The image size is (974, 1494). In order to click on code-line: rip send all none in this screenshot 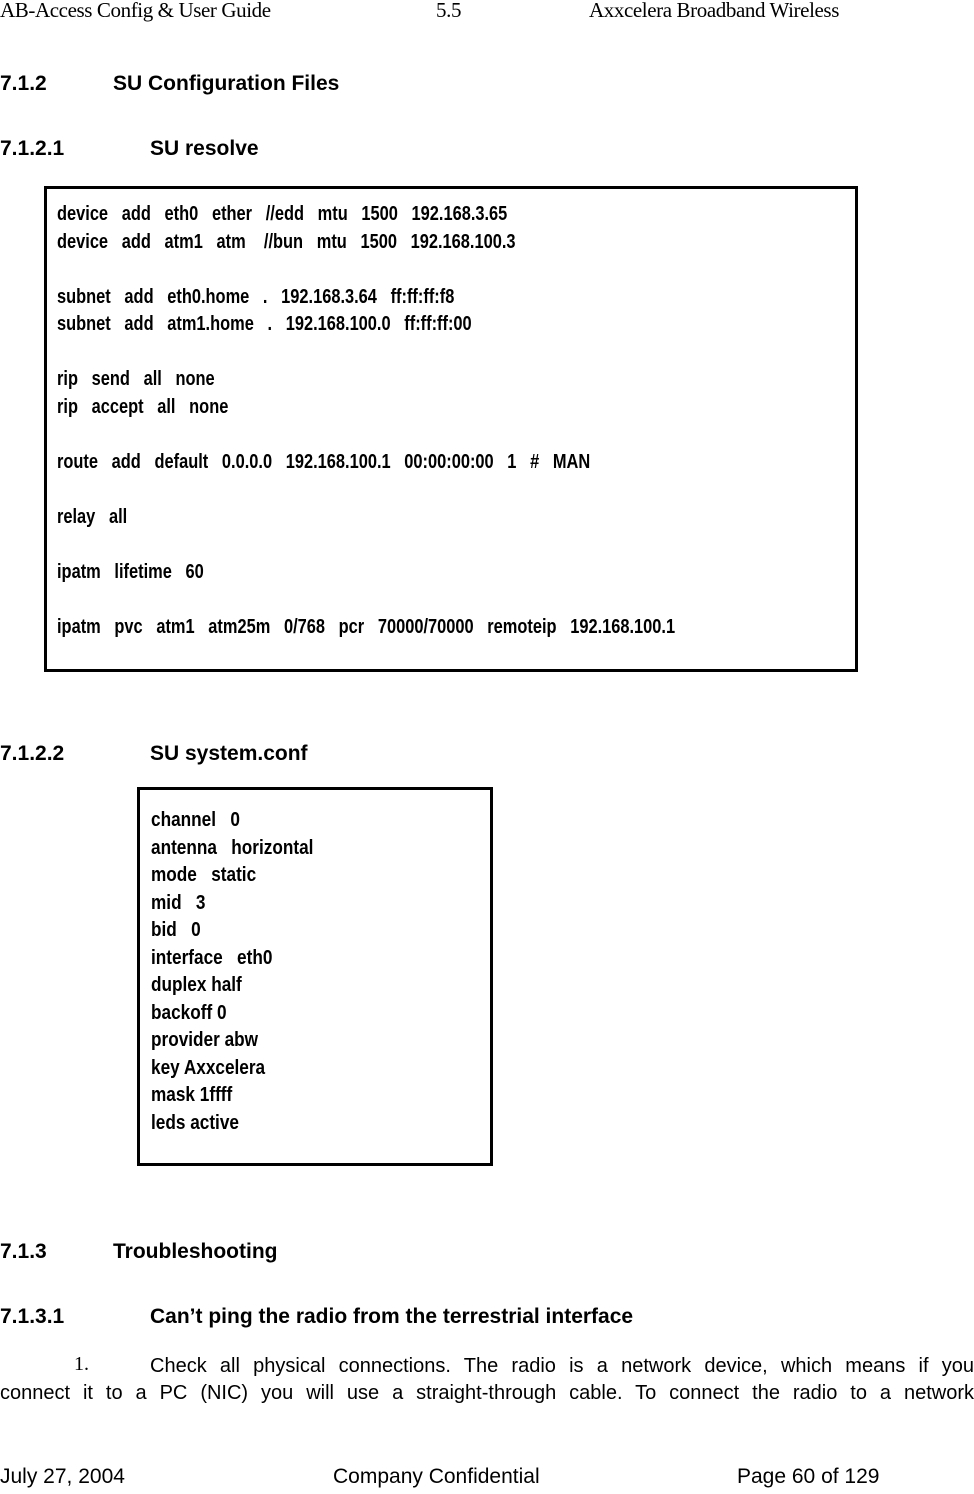, I will do `click(136, 379)`.